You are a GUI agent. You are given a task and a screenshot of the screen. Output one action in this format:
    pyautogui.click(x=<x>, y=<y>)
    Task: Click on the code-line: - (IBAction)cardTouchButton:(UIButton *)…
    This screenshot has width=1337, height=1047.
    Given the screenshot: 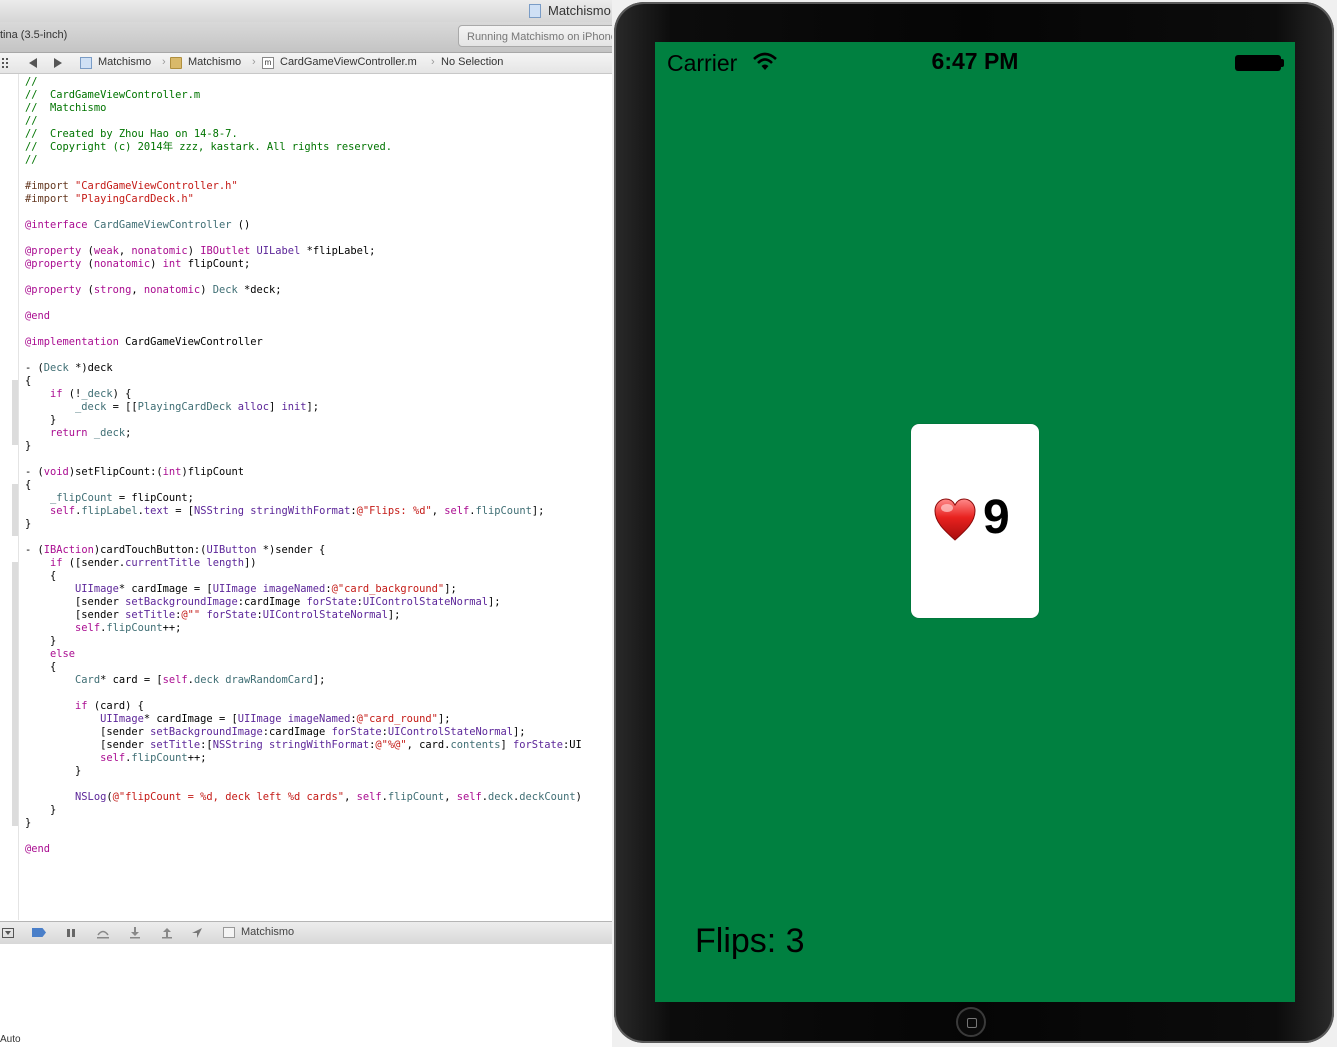 What is the action you would take?
    pyautogui.click(x=303, y=550)
    